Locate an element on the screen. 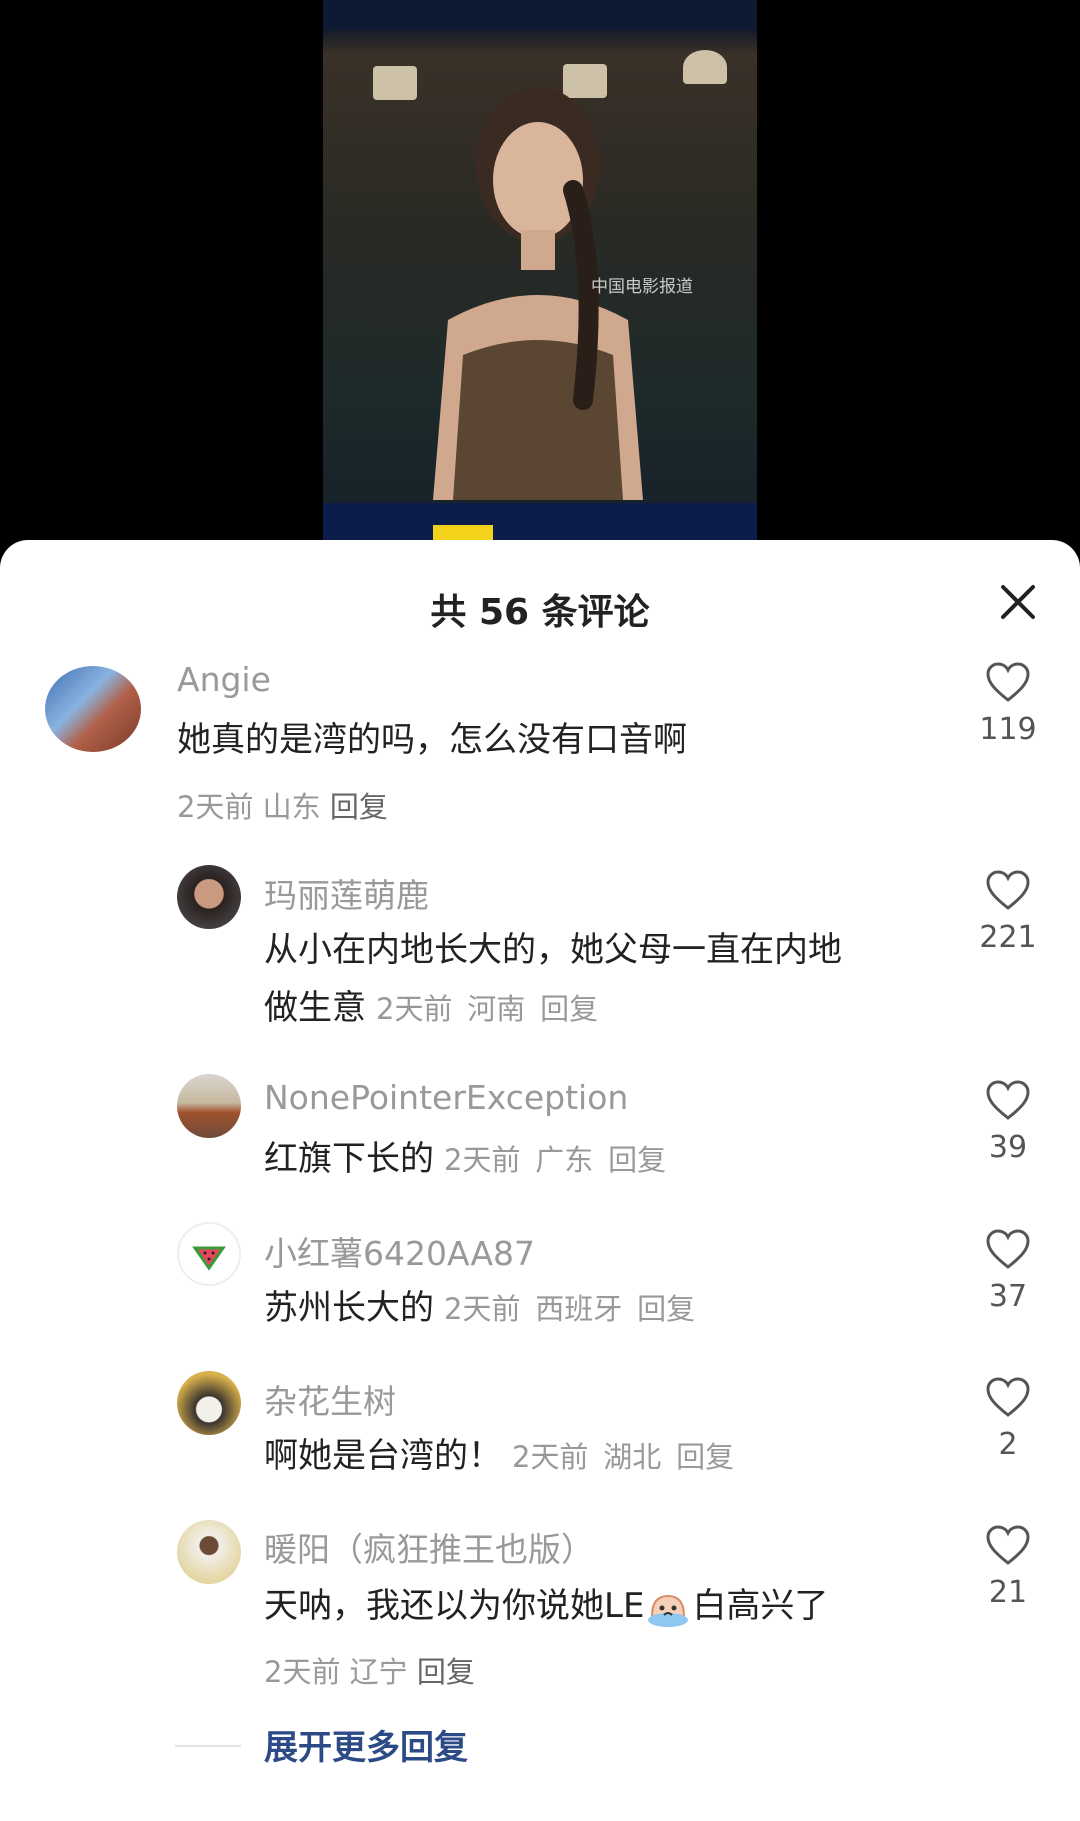  comment-text: 苏州长大的 2天前 西班牙 回复 is located at coordinates (479, 1308).